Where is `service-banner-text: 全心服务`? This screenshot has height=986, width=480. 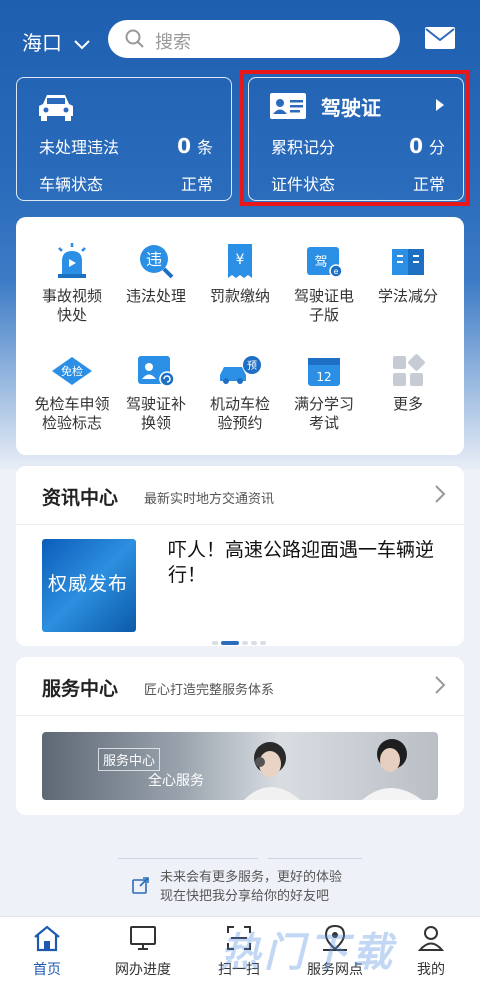
service-banner-text: 全心服务 is located at coordinates (176, 781).